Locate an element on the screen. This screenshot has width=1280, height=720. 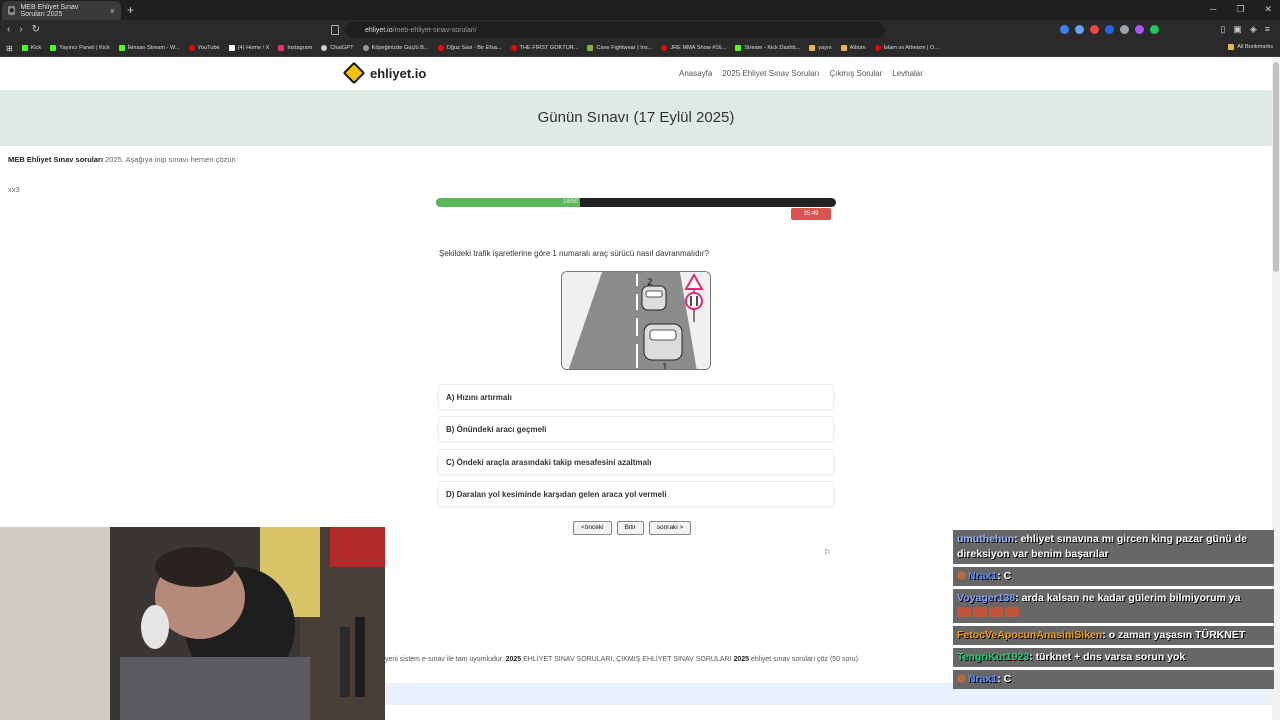
bookmark-item: Yayıncı Paneli | Kick is located at coordinates (80, 48).